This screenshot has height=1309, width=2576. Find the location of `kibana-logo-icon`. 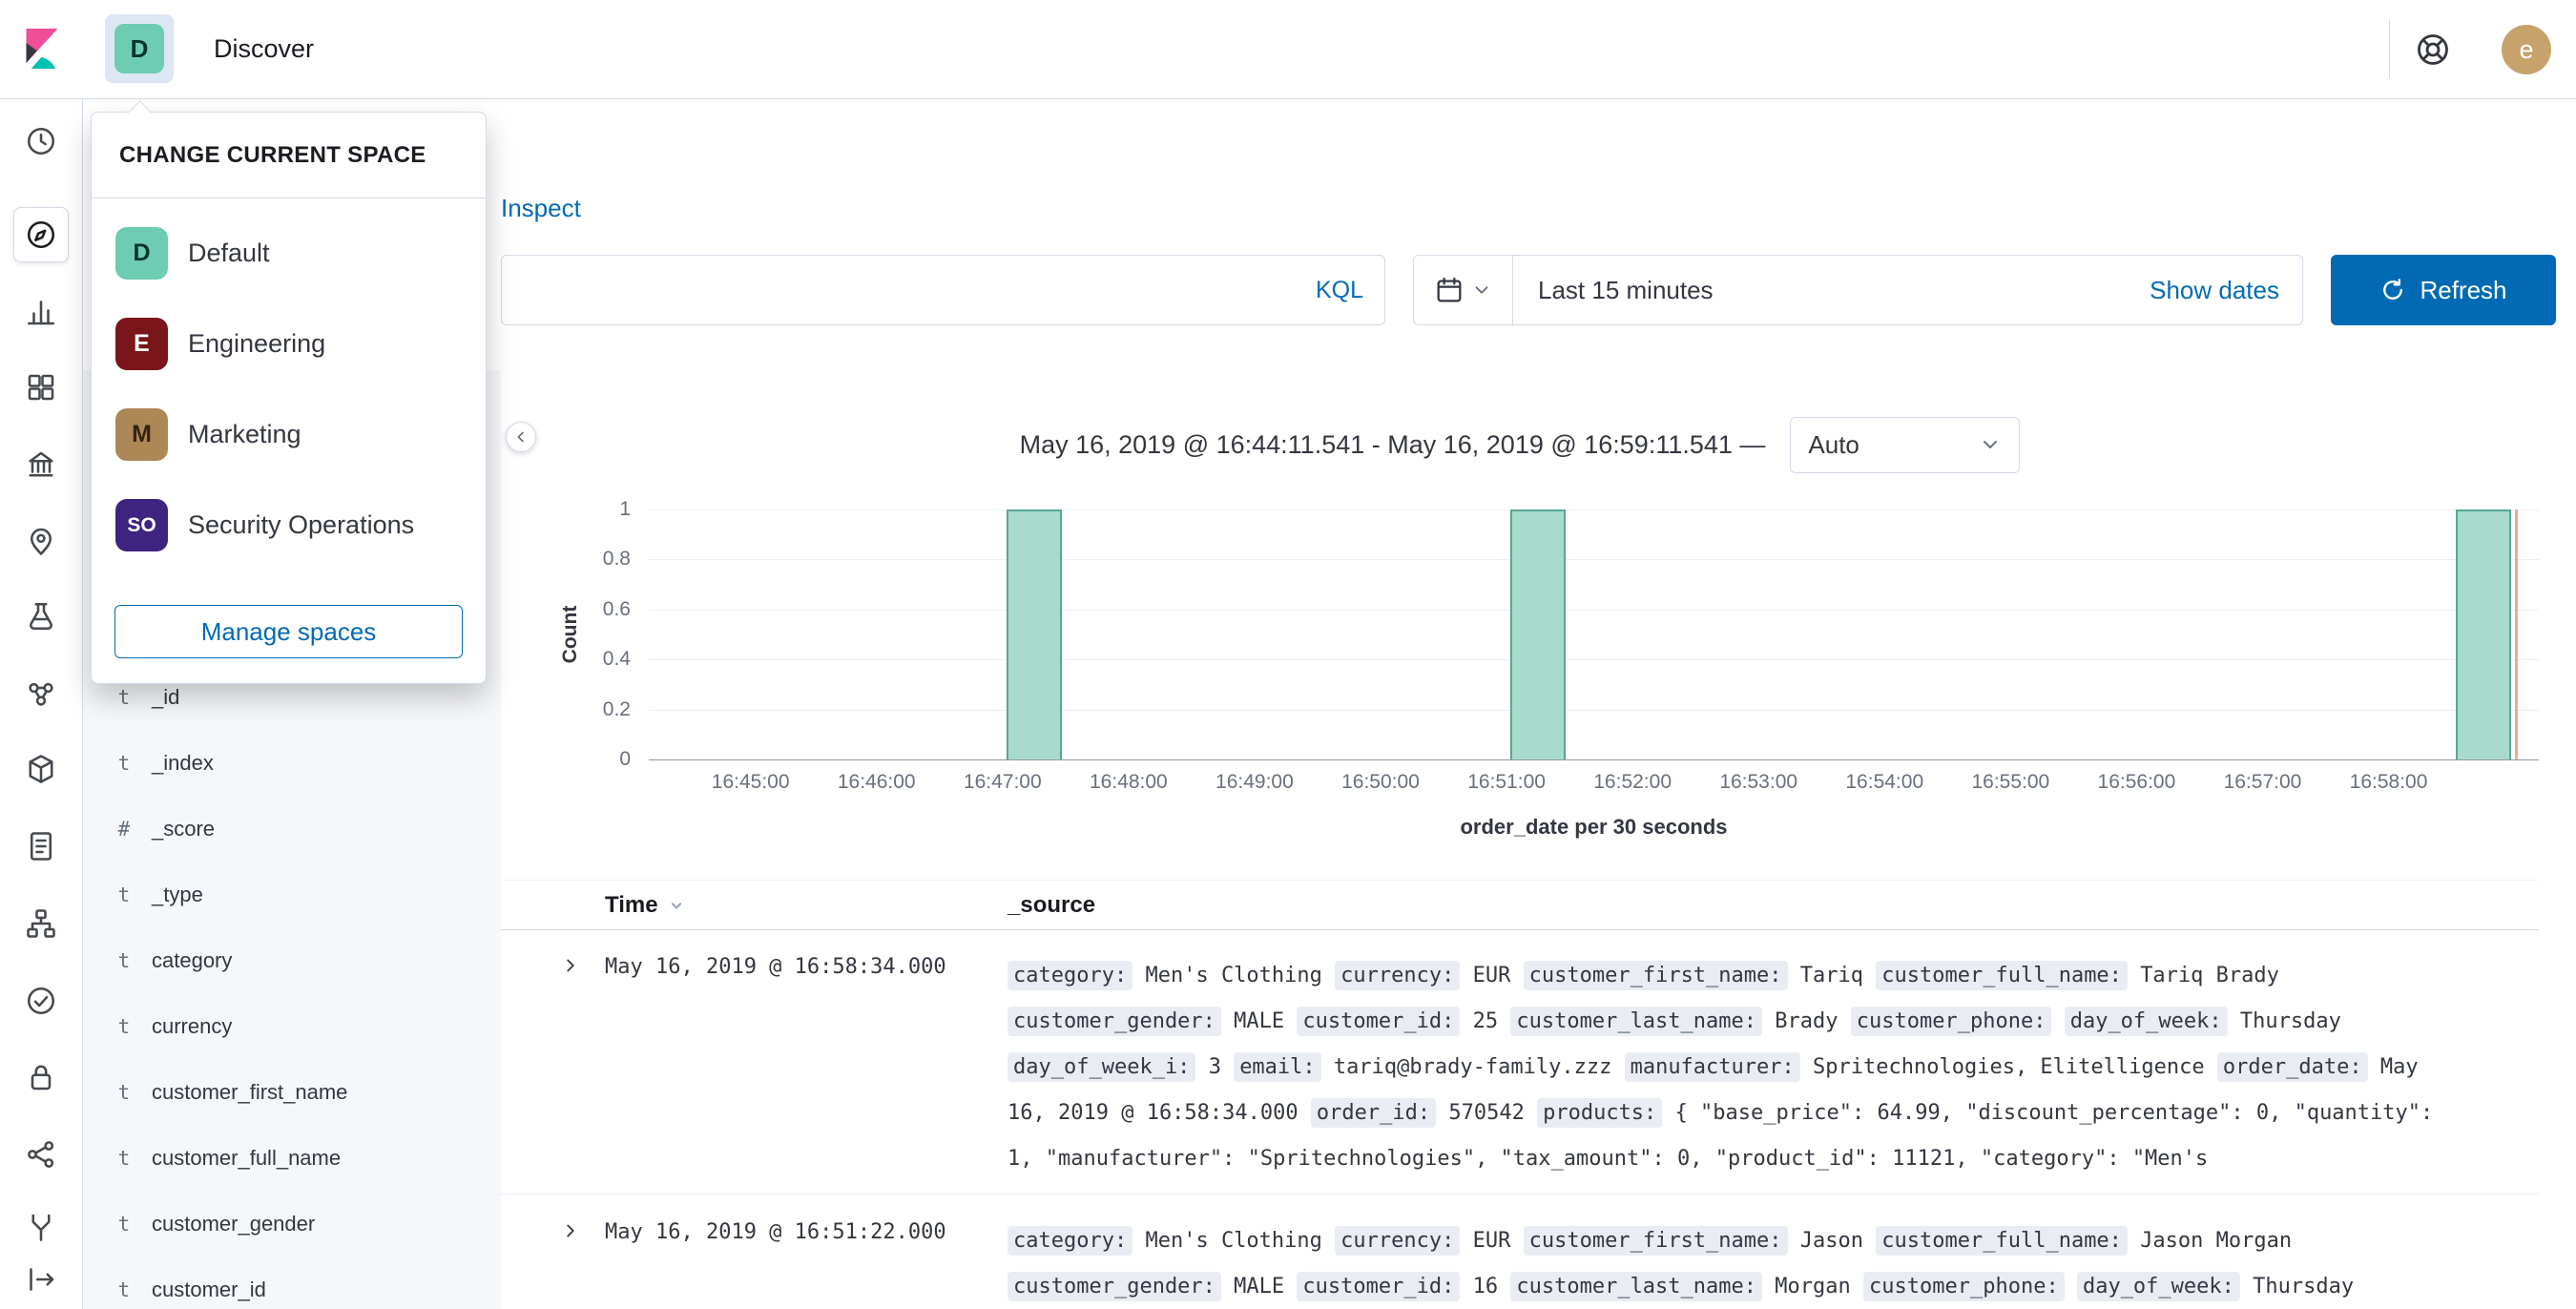

kibana-logo-icon is located at coordinates (42, 49).